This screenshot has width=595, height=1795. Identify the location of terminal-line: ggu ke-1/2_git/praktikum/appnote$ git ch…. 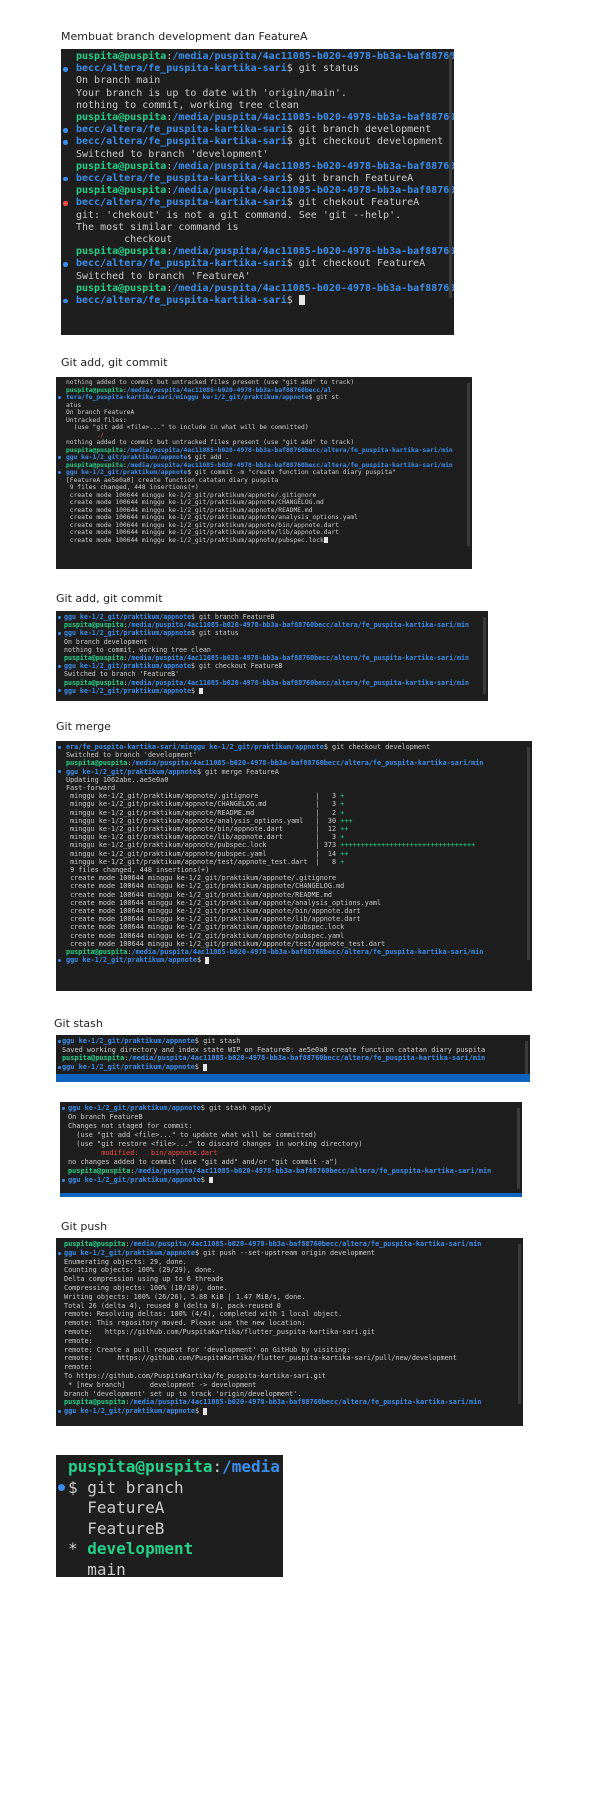
(273, 666).